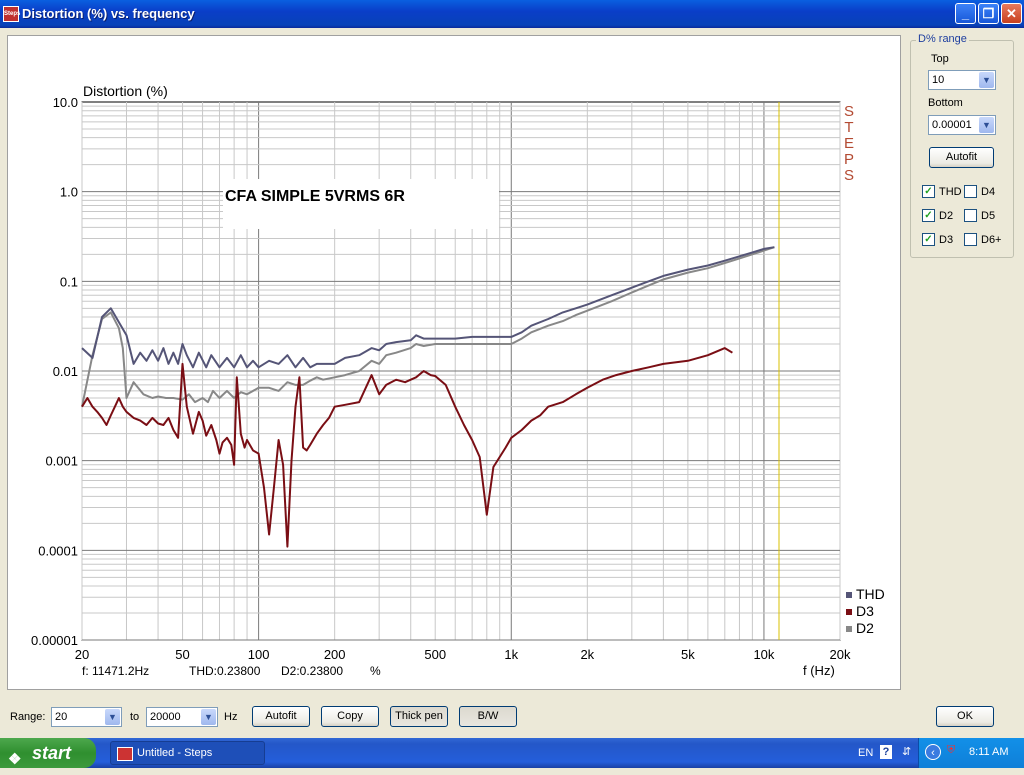 This screenshot has height=775, width=1024. Describe the element at coordinates (951, 750) in the screenshot. I see `shield-icon: ⛨` at that location.